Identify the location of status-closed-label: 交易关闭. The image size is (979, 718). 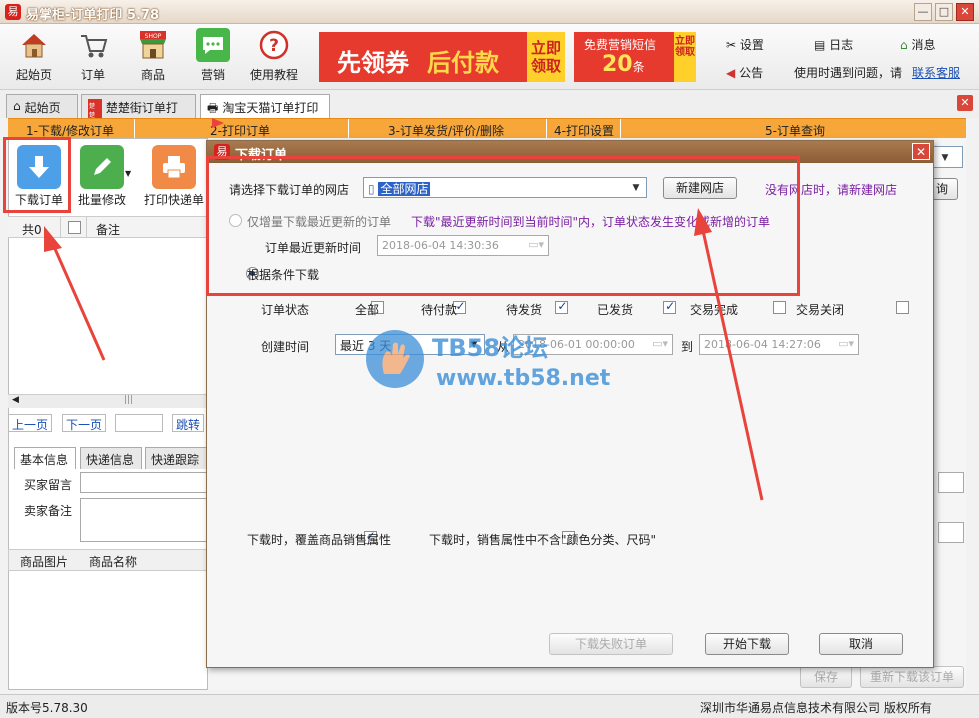
(820, 310).